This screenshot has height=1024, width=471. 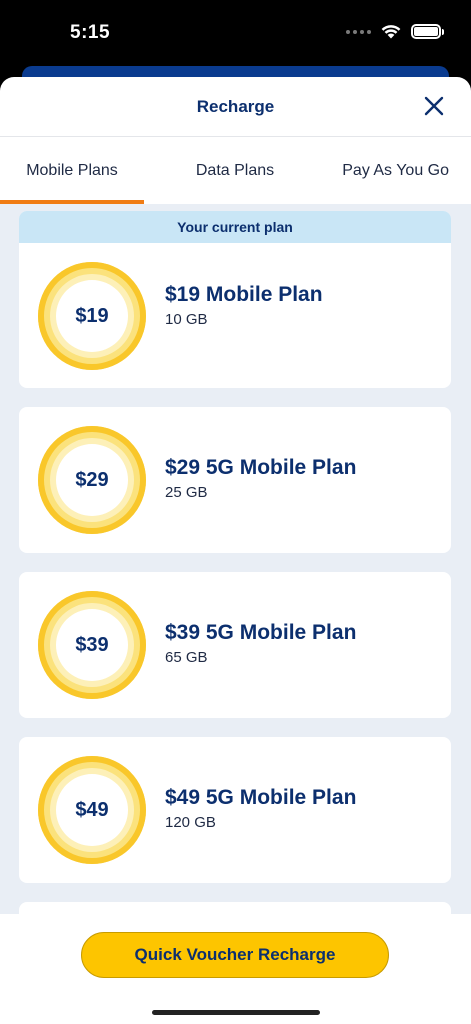 I want to click on plan-card: $49 $49 5G Mobile Plan 120 GB, so click(x=235, y=810).